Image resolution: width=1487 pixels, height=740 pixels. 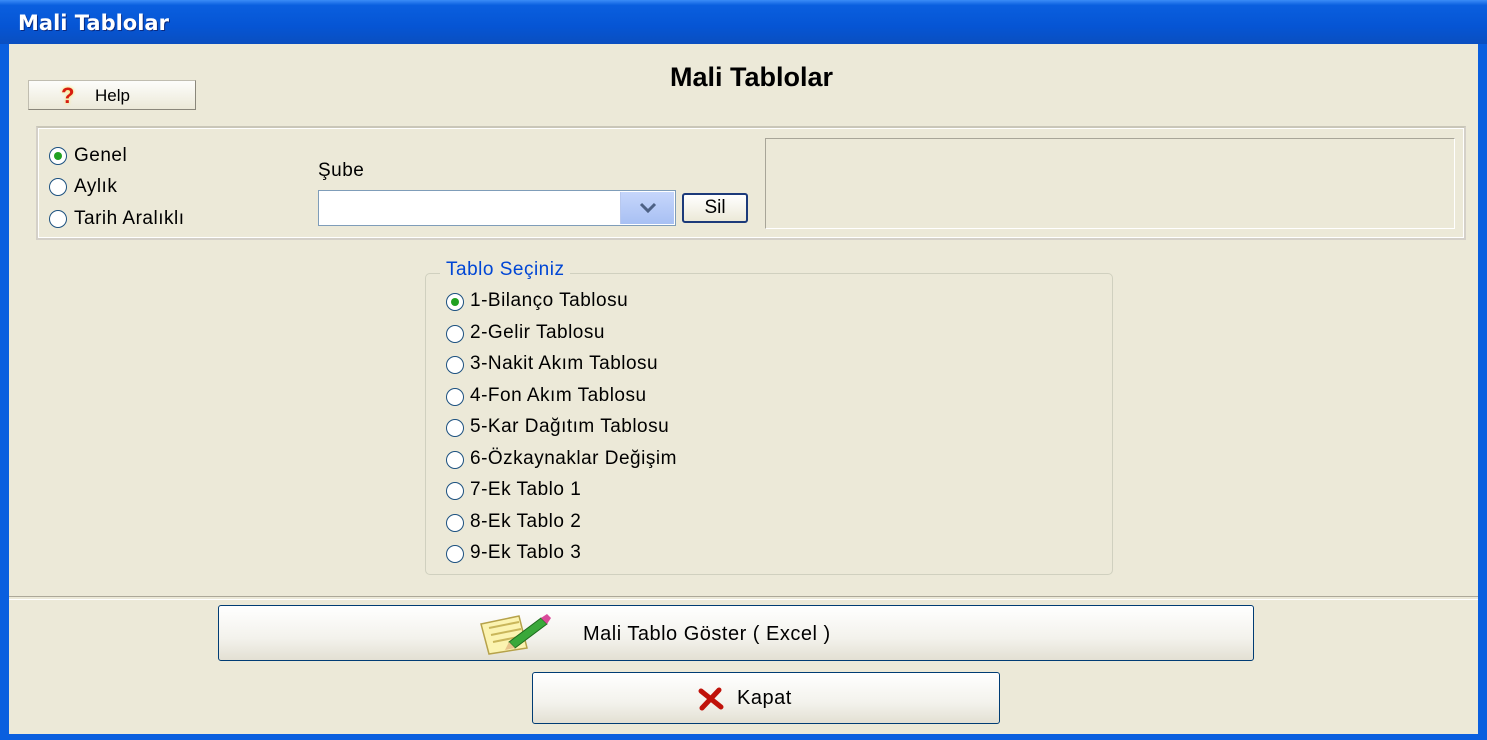 What do you see at coordinates (95, 187) in the screenshot?
I see `radio-aylik-label: Aylık` at bounding box center [95, 187].